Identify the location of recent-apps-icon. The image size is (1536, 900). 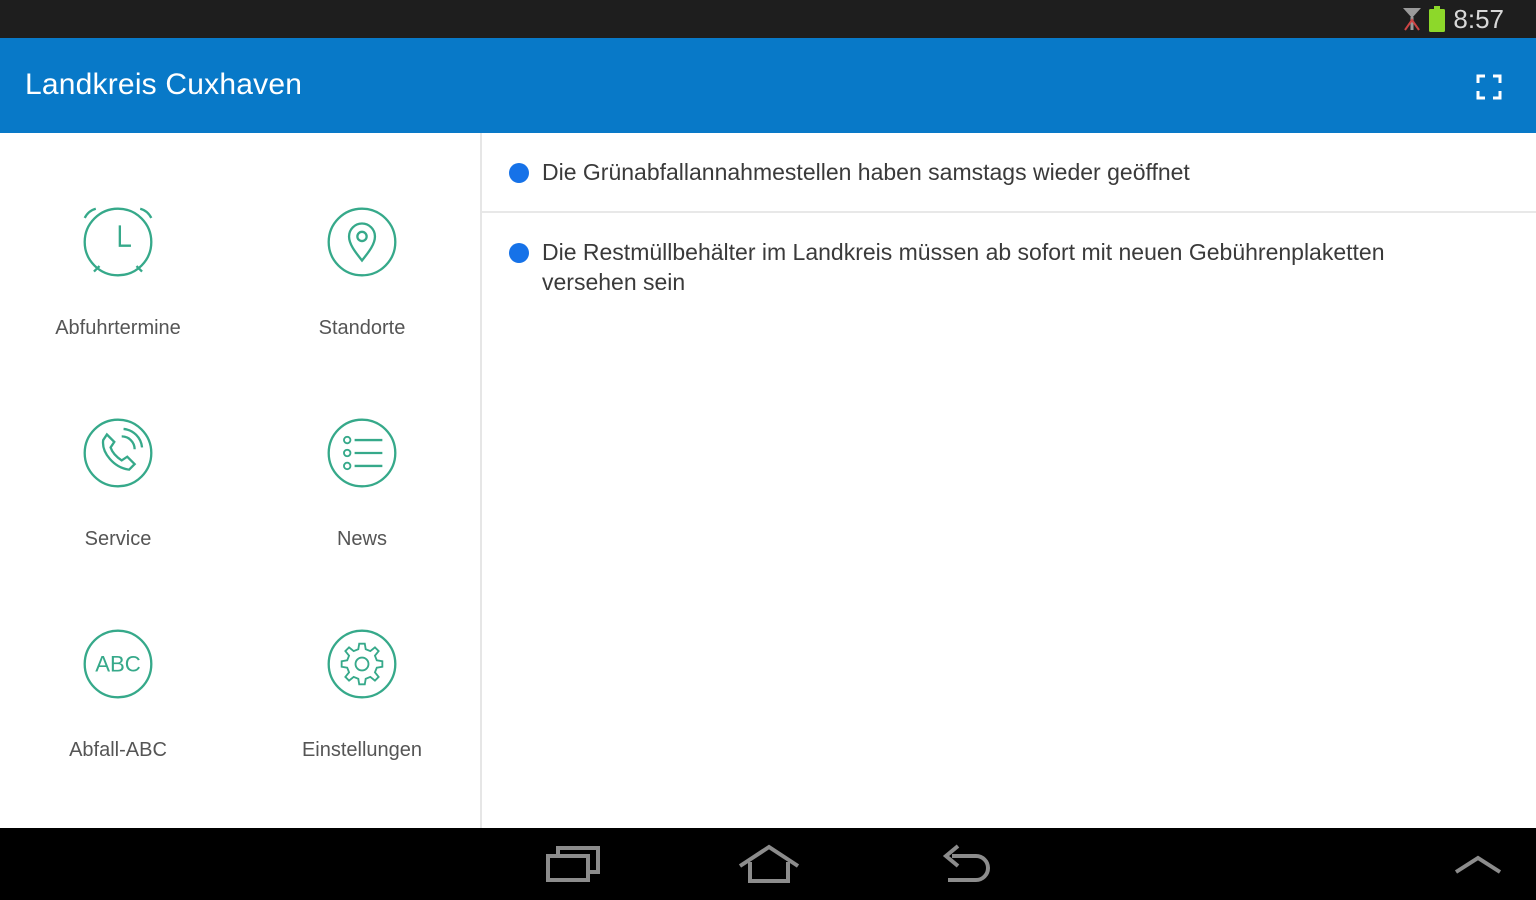
(574, 864).